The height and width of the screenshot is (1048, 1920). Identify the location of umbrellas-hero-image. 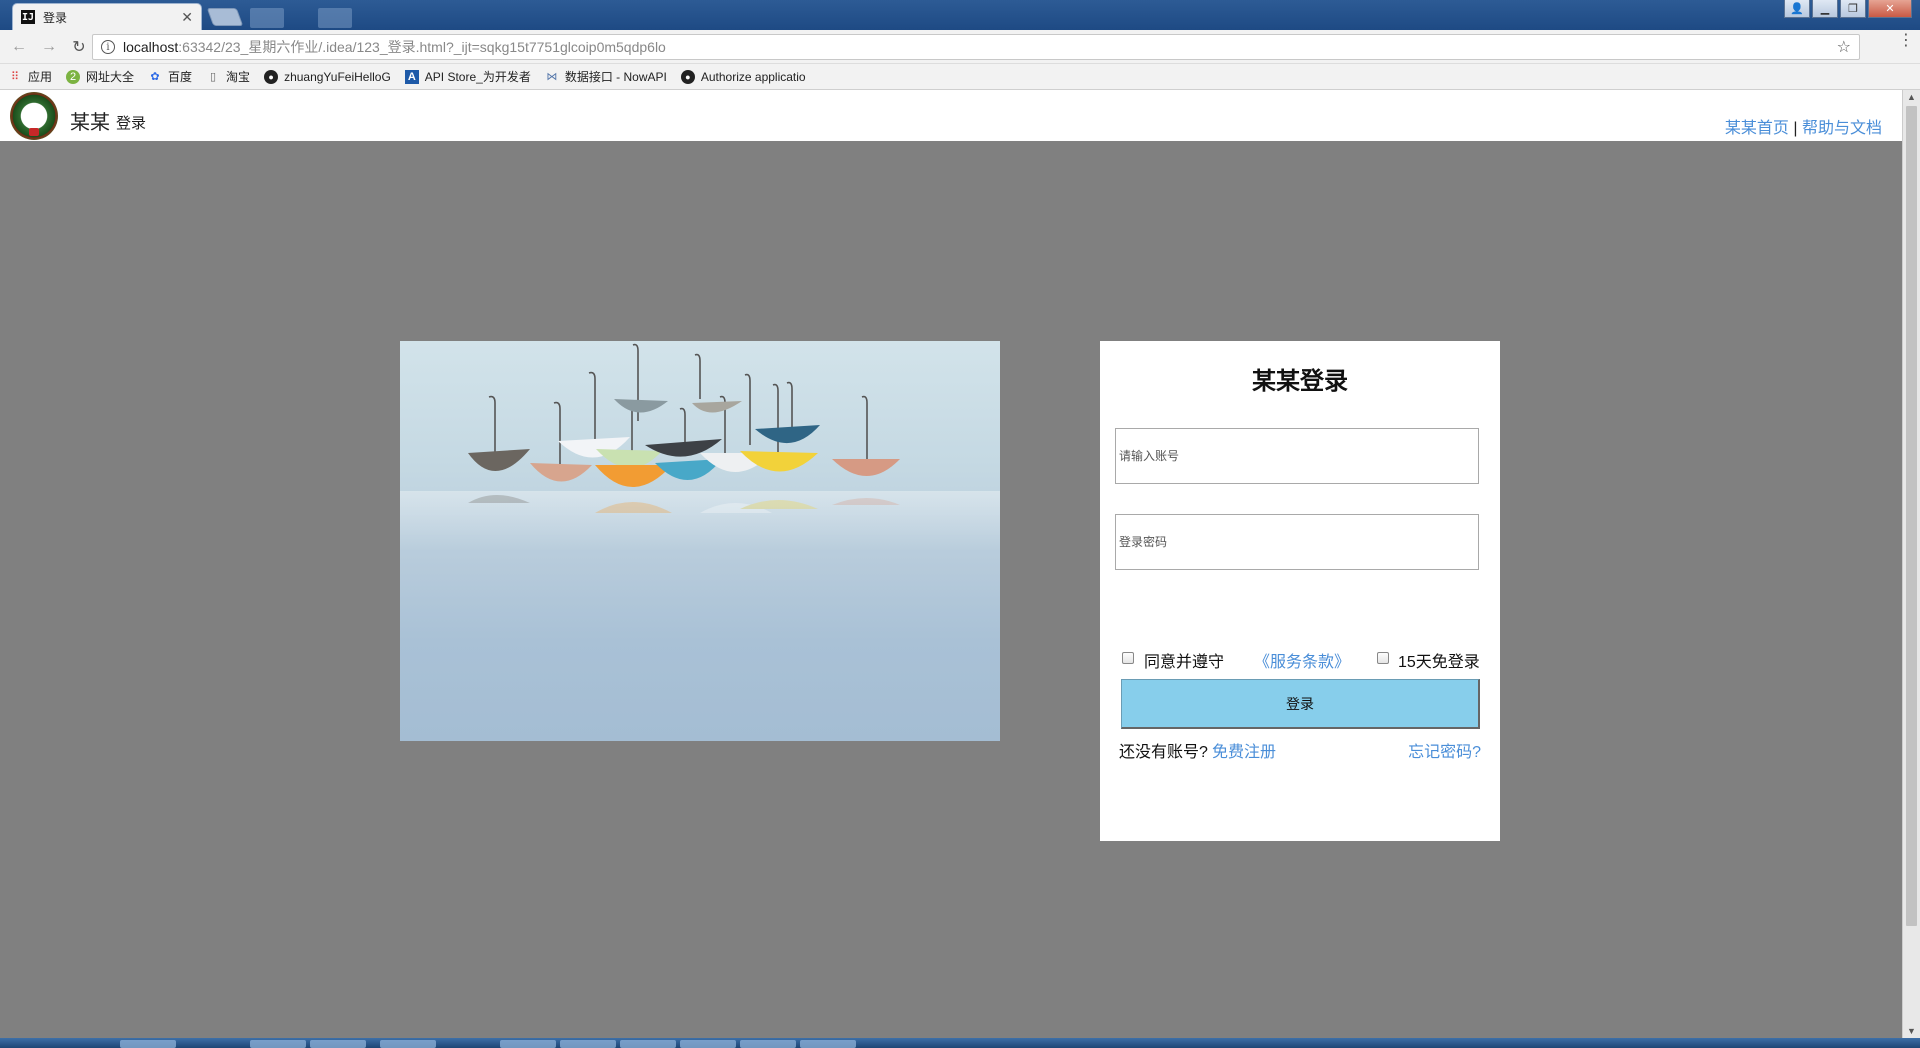
(700, 541).